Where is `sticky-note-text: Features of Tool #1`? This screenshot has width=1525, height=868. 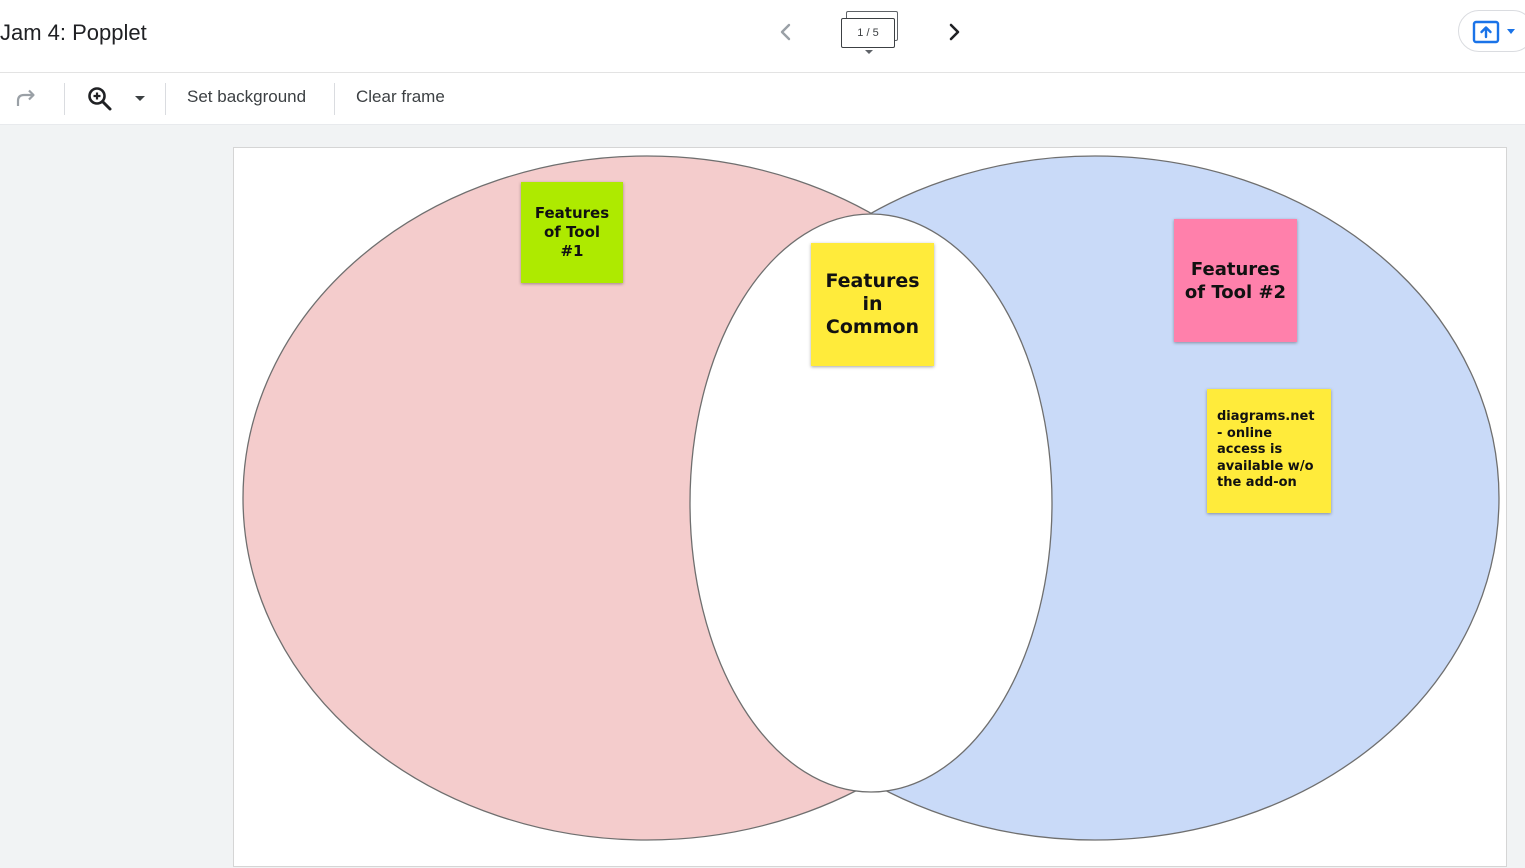
sticky-note-text: Features of Tool #1 is located at coordinates (572, 232).